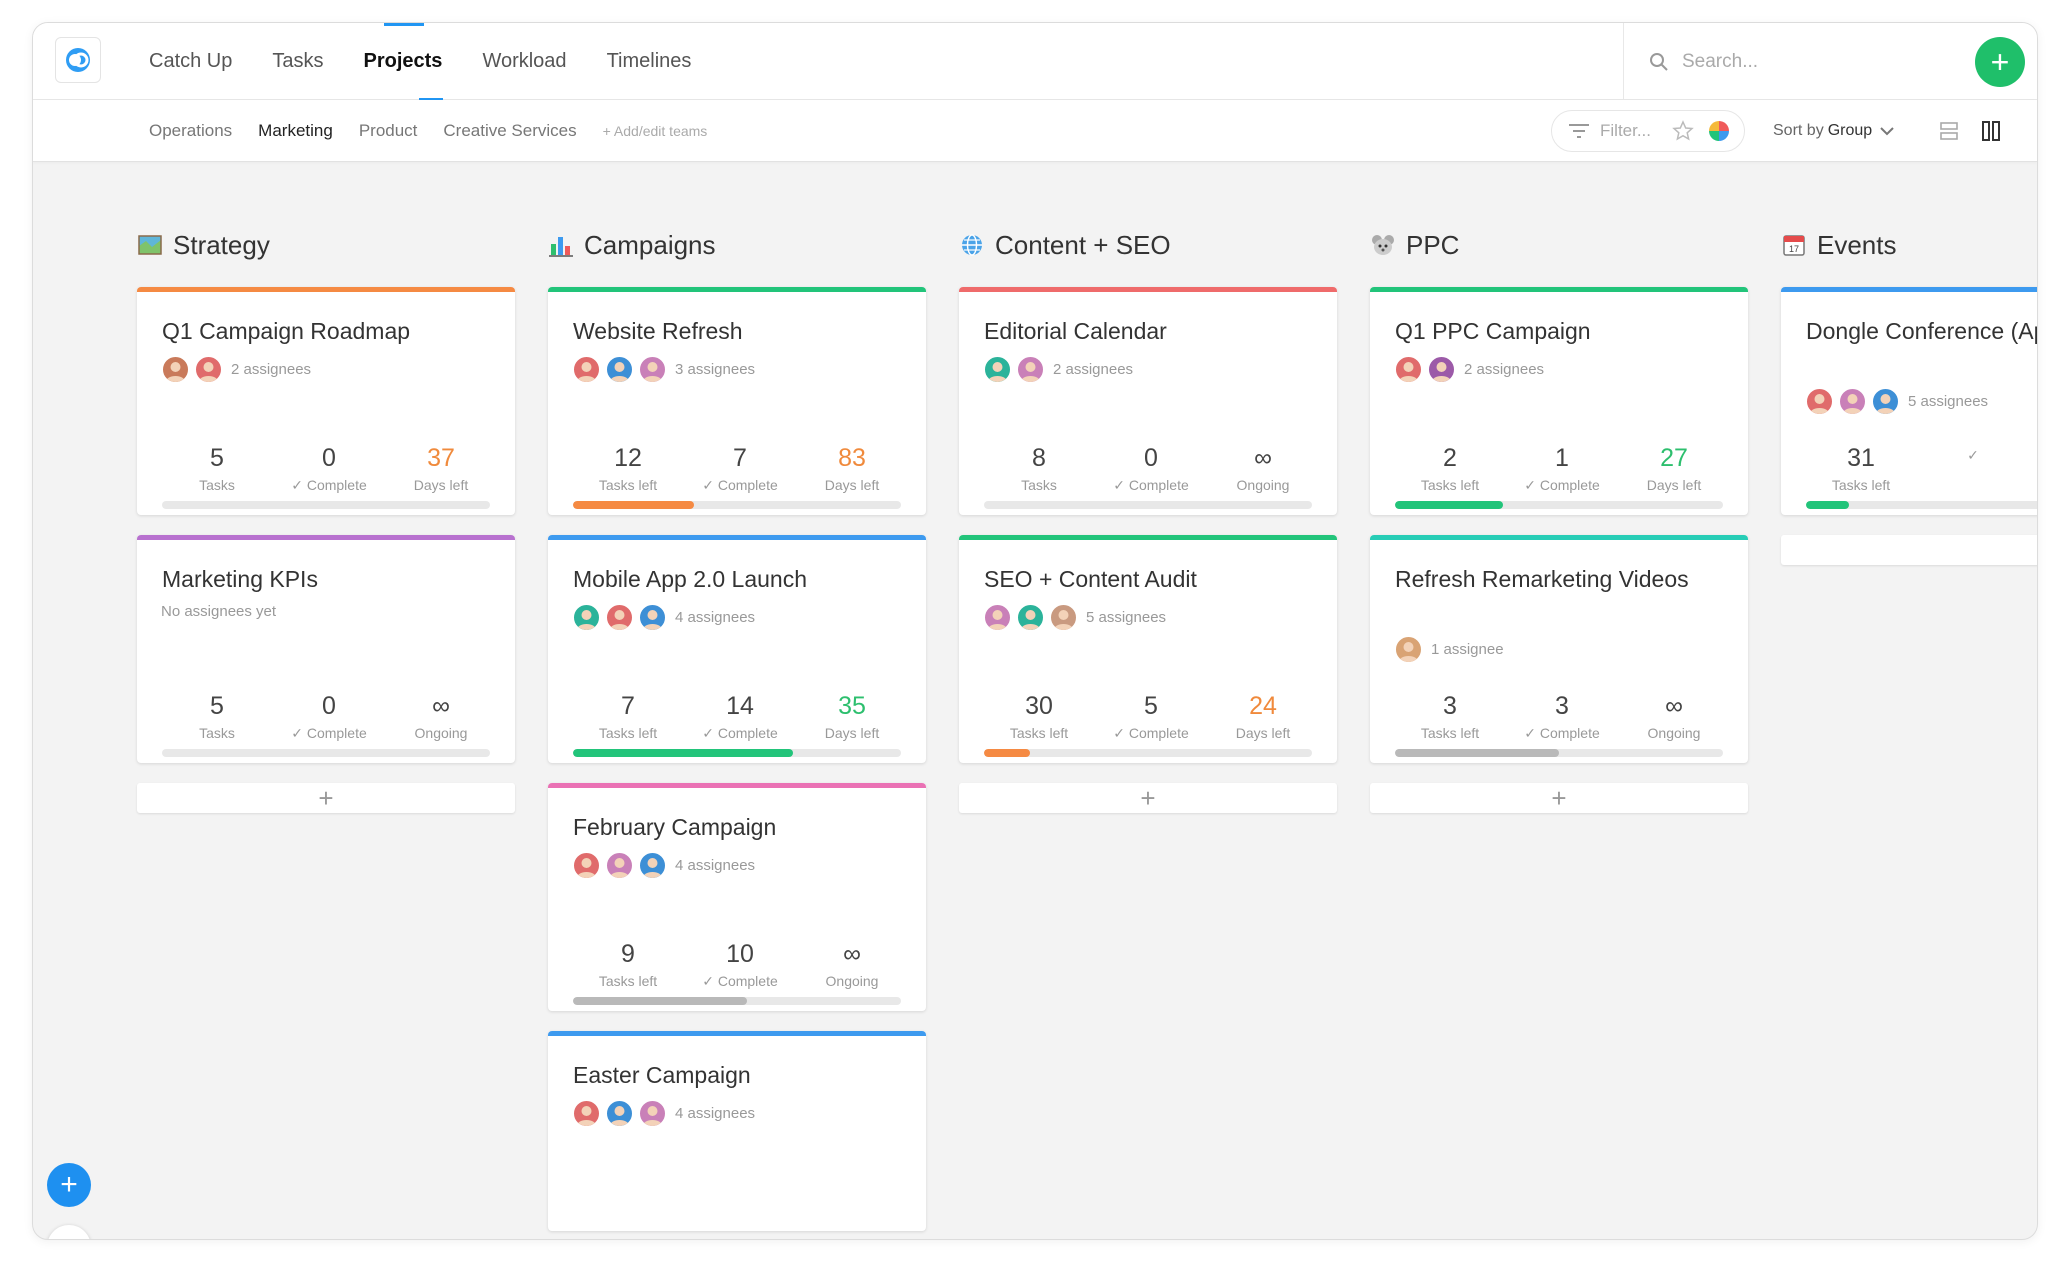 The image size is (2064, 1280). Describe the element at coordinates (203, 245) in the screenshot. I see `column-header: Strategy` at that location.